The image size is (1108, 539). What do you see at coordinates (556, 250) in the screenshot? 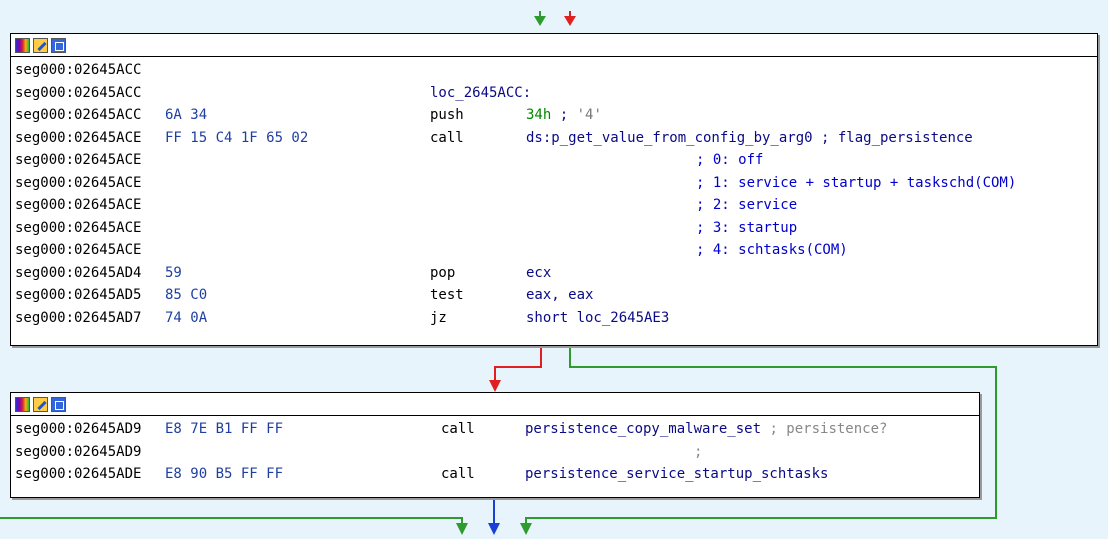
I see `disasm-line: seg000:02645ACE ; 4: schtasks(COM)` at bounding box center [556, 250].